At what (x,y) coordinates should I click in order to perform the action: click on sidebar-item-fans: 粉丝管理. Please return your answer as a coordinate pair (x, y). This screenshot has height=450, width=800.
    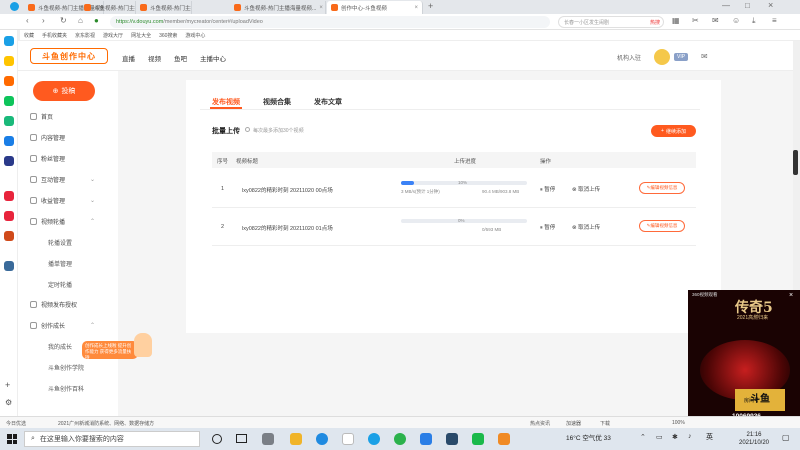
    Looking at the image, I should click on (47, 158).